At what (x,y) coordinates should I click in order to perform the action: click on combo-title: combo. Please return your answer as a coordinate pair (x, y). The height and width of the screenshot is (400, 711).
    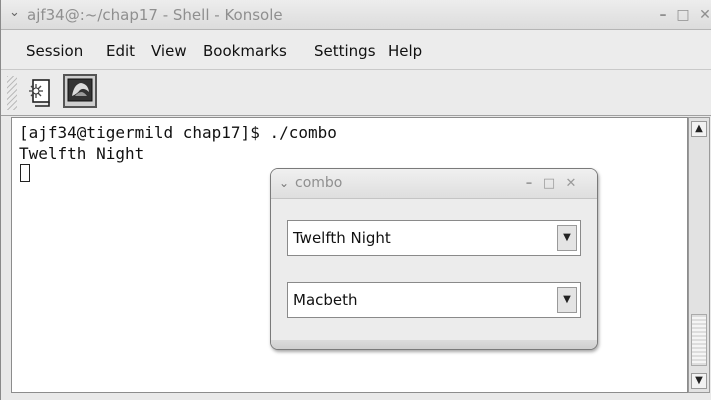
    Looking at the image, I should click on (319, 183).